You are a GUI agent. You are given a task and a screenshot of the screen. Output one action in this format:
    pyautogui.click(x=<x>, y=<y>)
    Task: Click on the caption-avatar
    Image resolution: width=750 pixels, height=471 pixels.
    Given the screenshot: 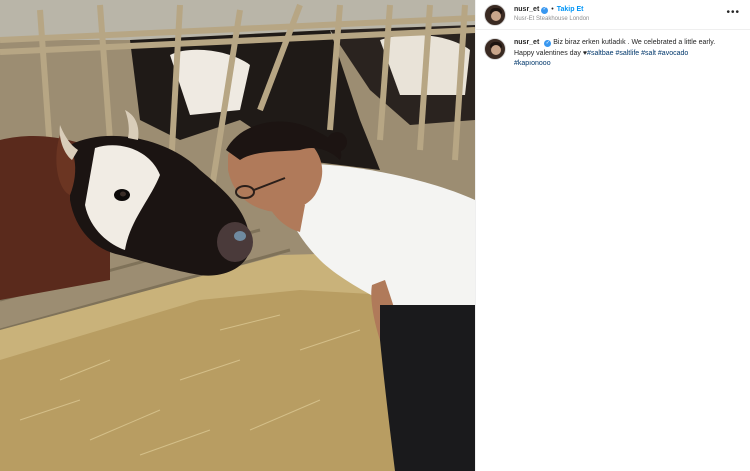 What is the action you would take?
    pyautogui.click(x=495, y=49)
    